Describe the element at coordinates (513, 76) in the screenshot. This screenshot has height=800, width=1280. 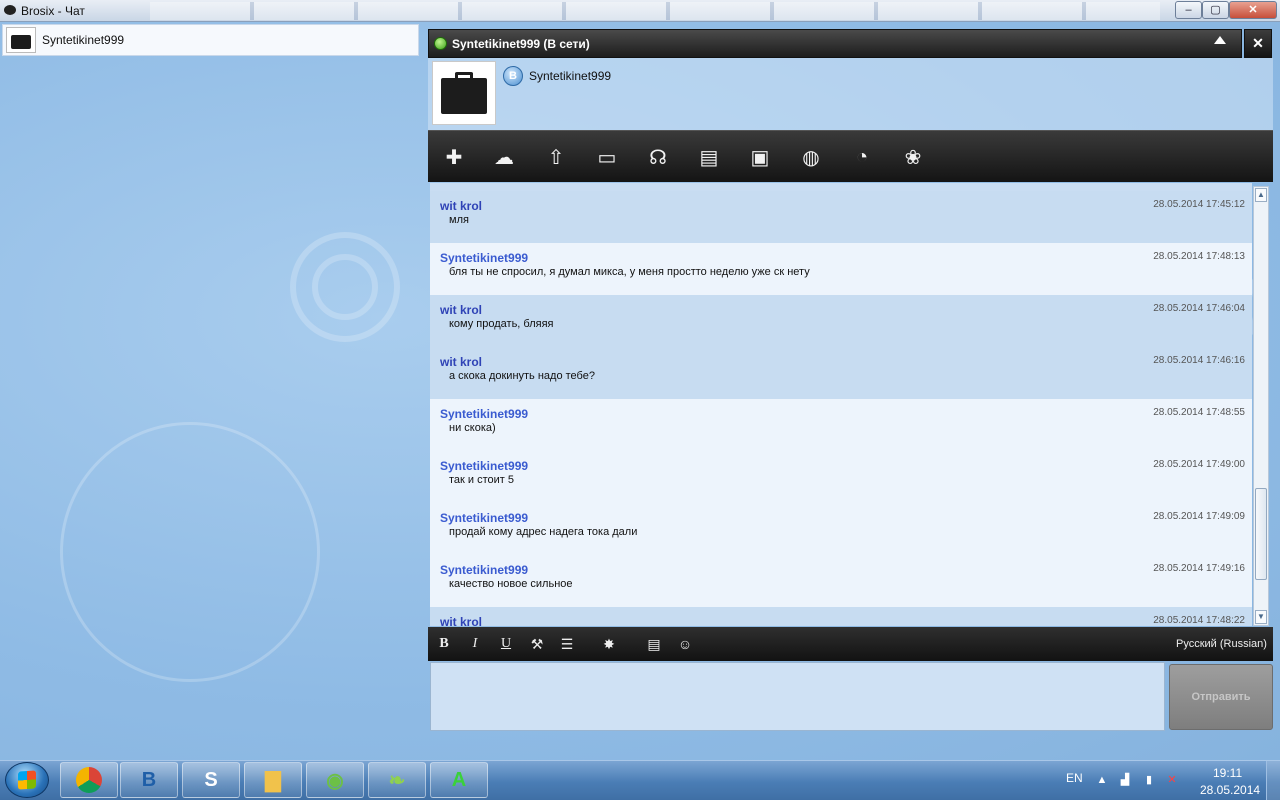
I see `brosix-logo-icon: B` at that location.